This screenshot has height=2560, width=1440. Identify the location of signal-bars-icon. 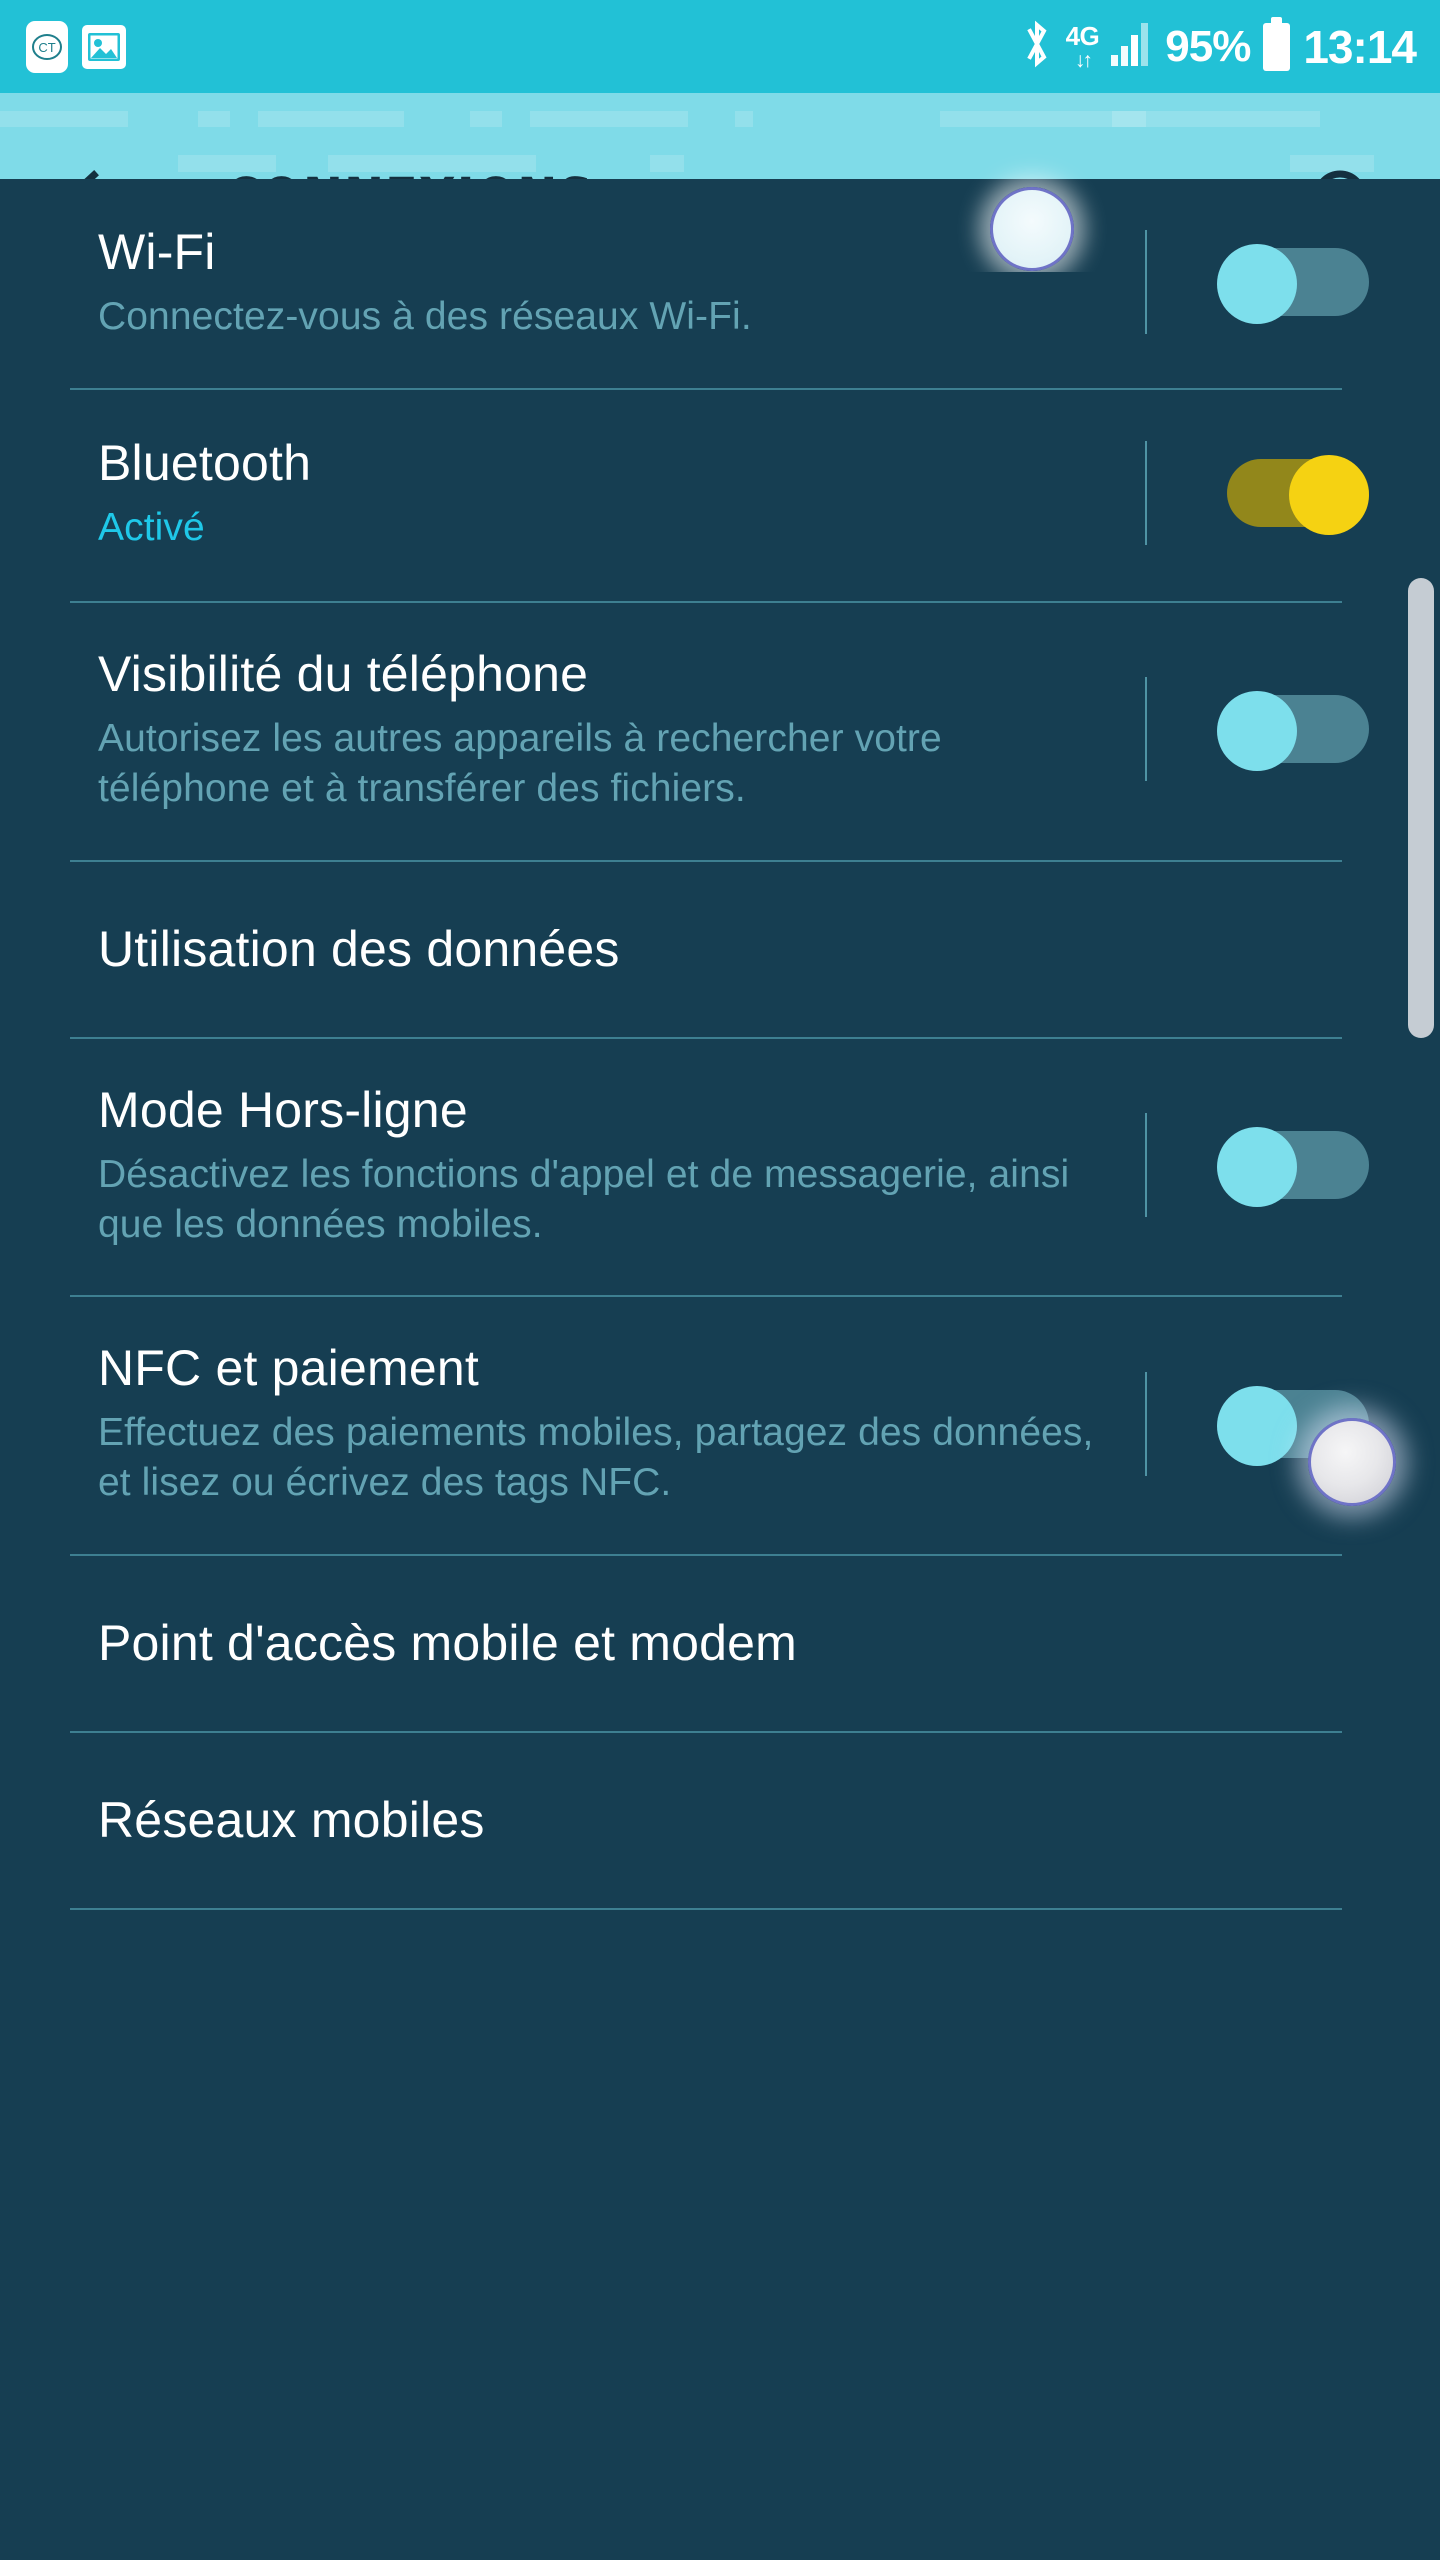
(1131, 46).